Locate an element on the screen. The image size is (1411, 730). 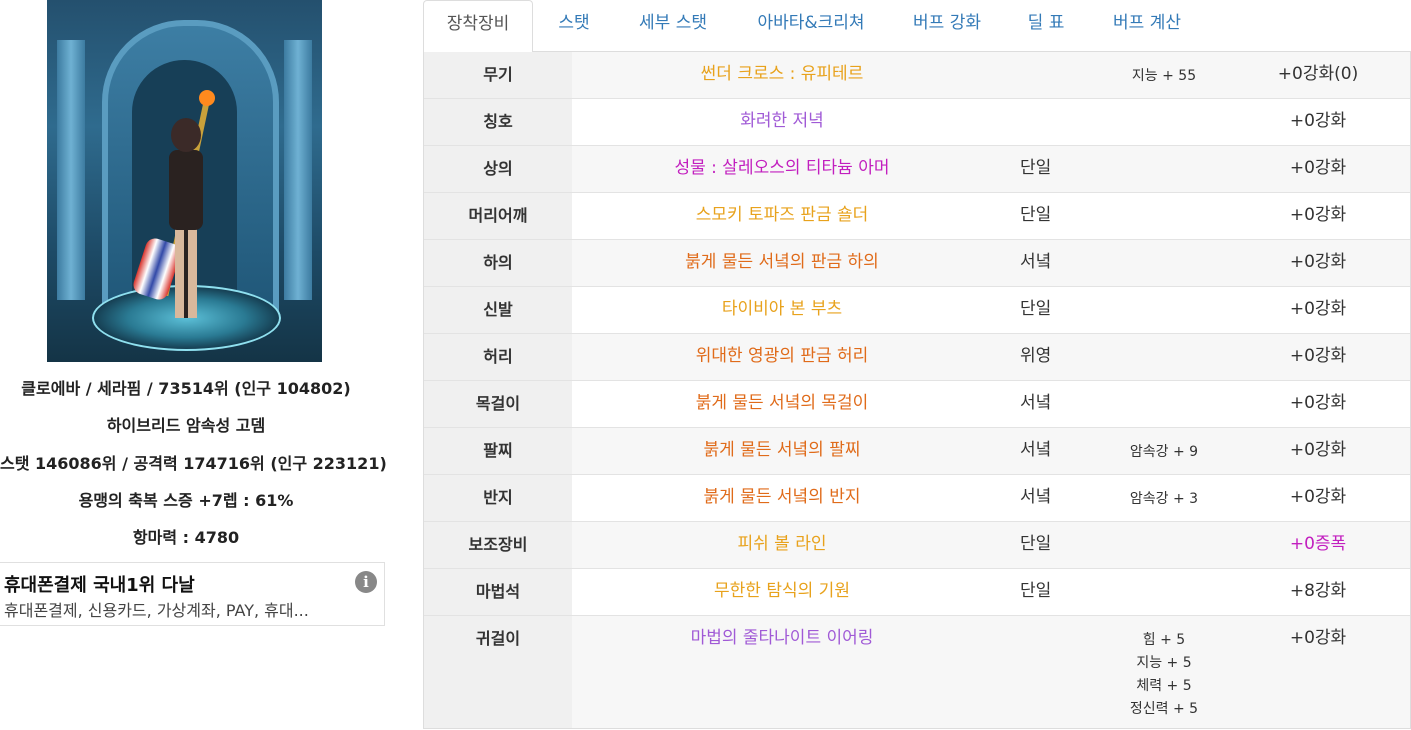
character-anti-magic: 항마력 : 4780 is located at coordinates (186, 537).